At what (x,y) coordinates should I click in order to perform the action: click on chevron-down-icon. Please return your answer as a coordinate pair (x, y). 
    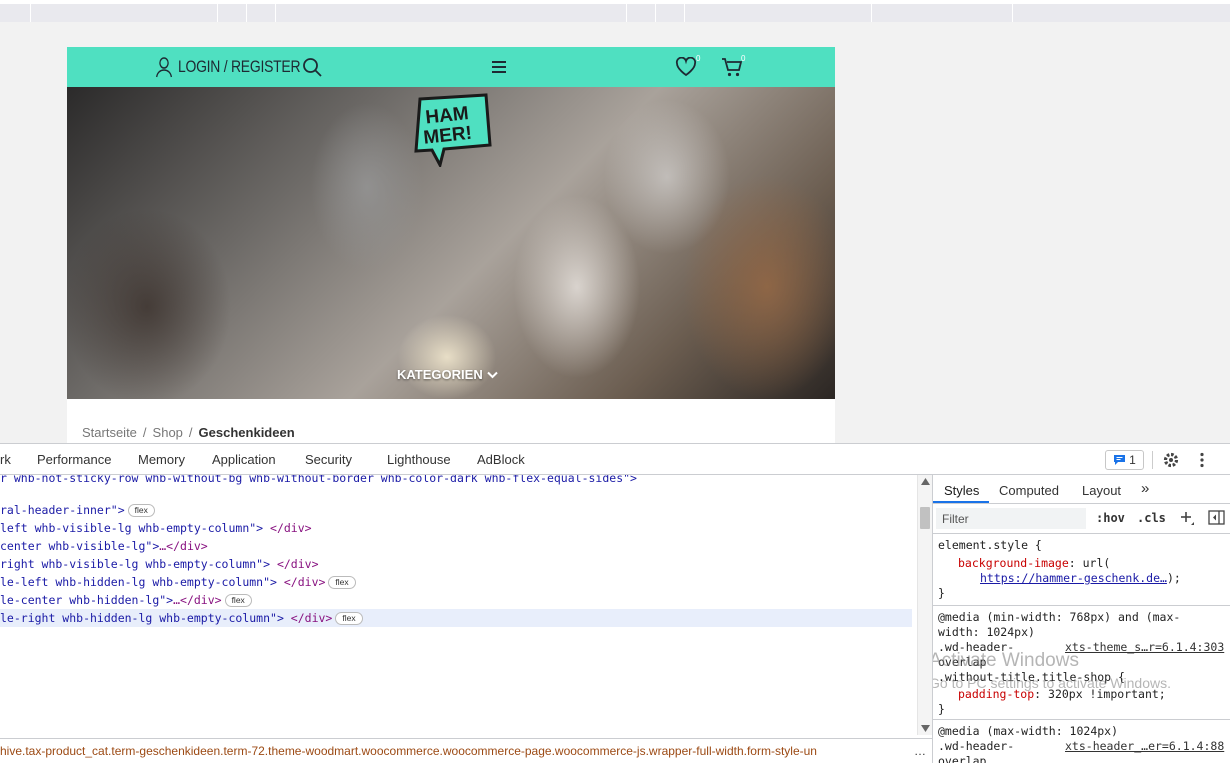
    Looking at the image, I should click on (492, 374).